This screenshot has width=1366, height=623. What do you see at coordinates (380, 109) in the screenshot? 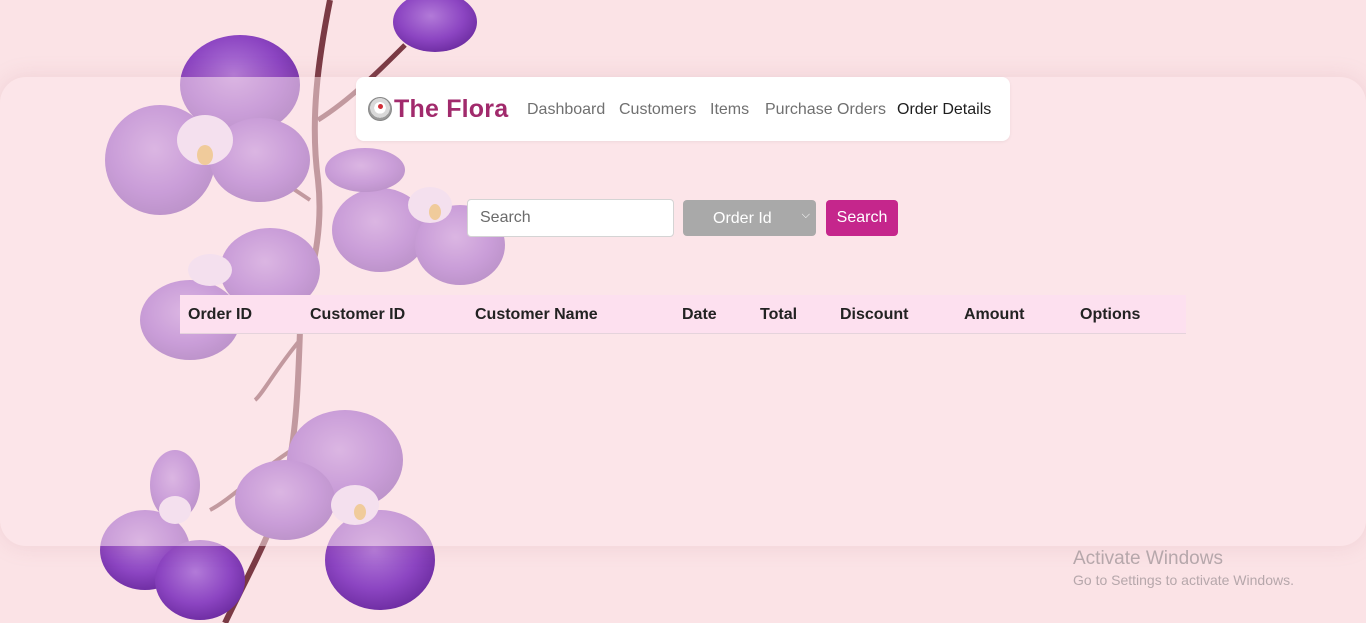
I see `flower-logo-icon` at bounding box center [380, 109].